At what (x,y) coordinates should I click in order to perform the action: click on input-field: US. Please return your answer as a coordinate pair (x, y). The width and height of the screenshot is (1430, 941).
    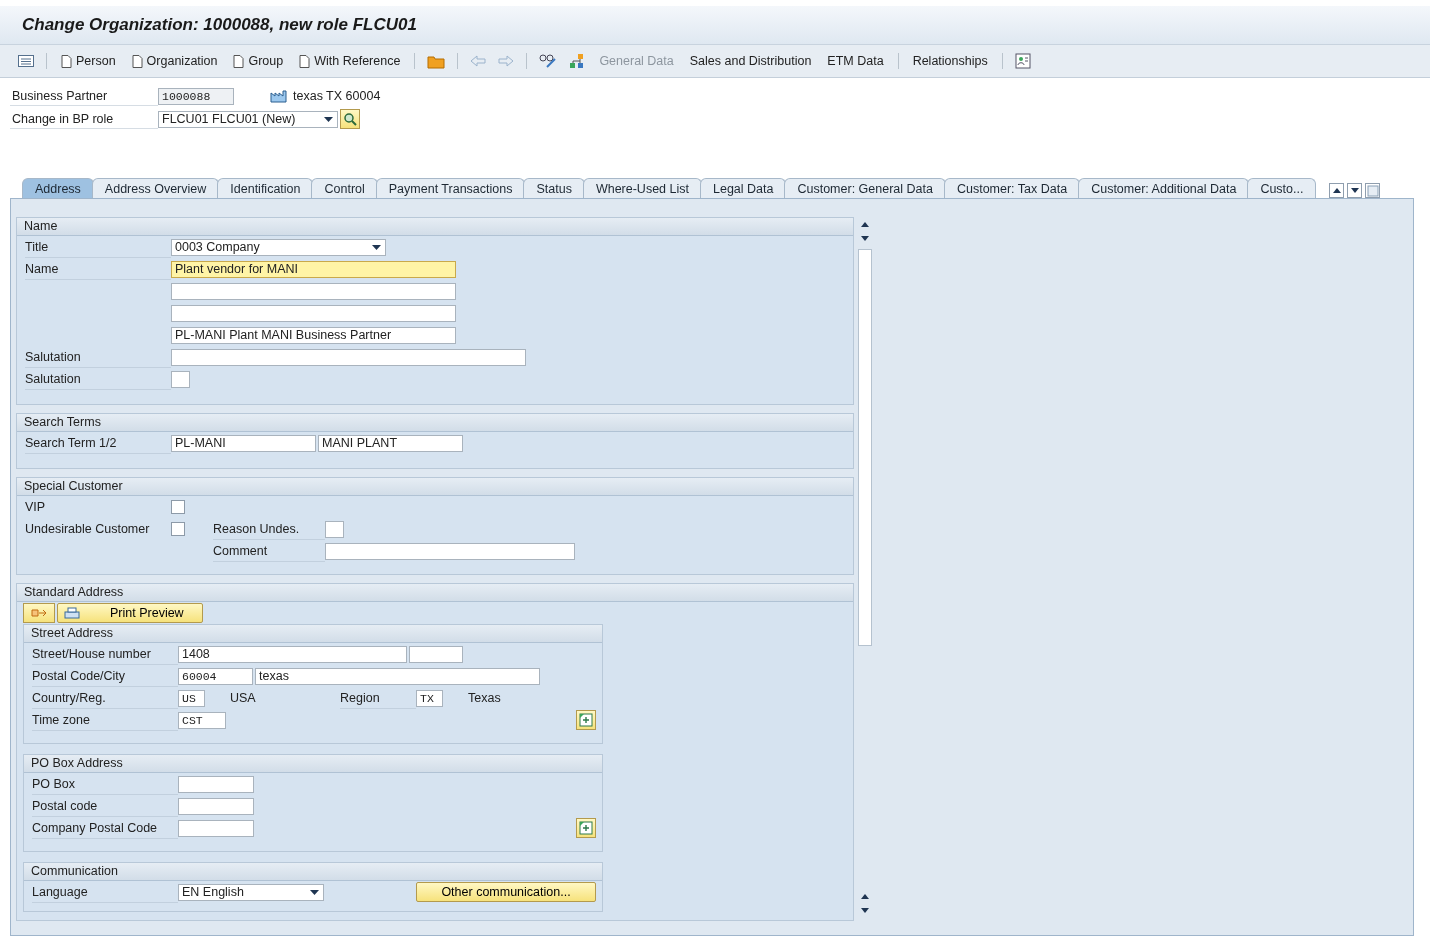
    Looking at the image, I should click on (191, 698).